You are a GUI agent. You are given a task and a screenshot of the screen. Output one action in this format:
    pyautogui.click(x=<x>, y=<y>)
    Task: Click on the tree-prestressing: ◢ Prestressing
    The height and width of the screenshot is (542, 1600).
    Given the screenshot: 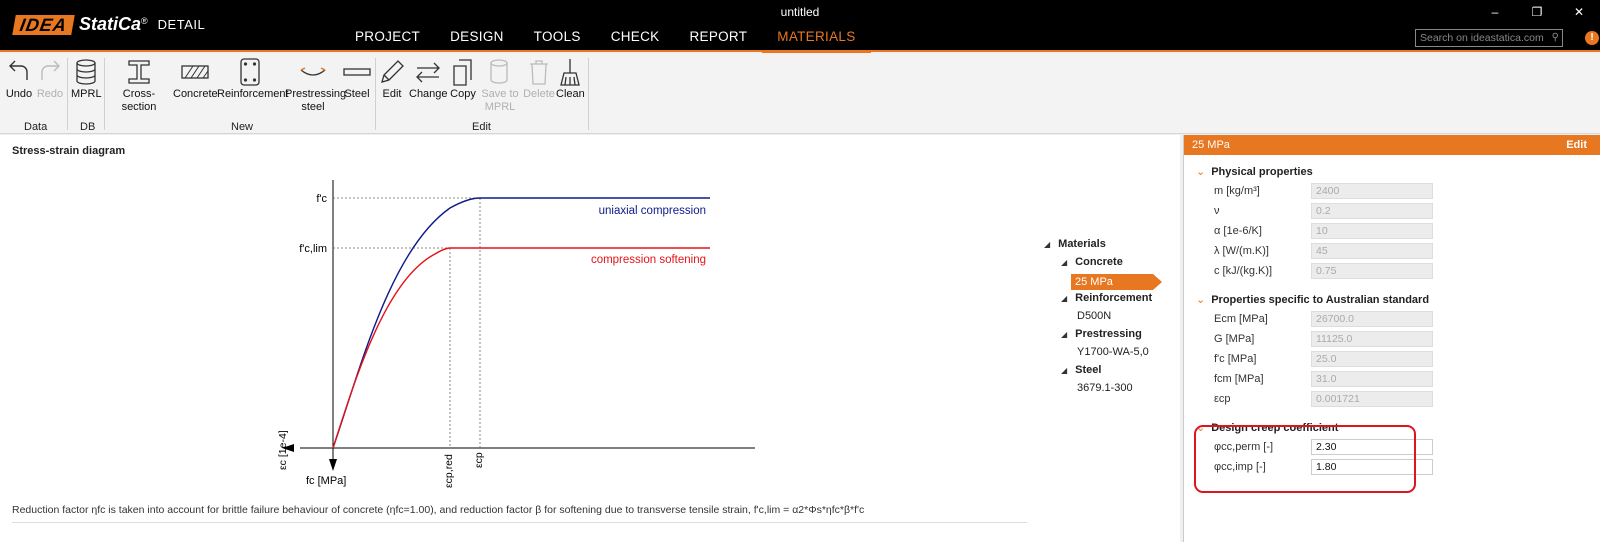 What is the action you would take?
    pyautogui.click(x=1101, y=334)
    